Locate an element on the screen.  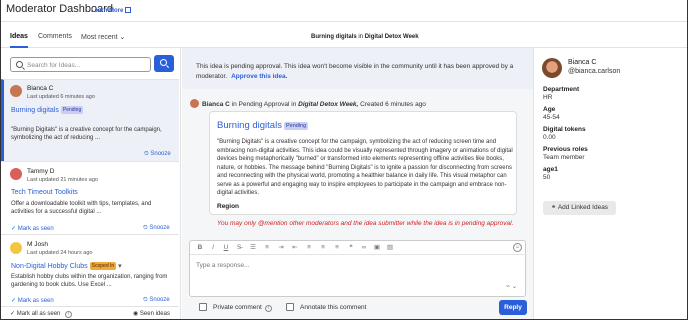
list-footer: ✓ Mark all as seen i ◉ Seen ideas is located at coordinates (90, 312).